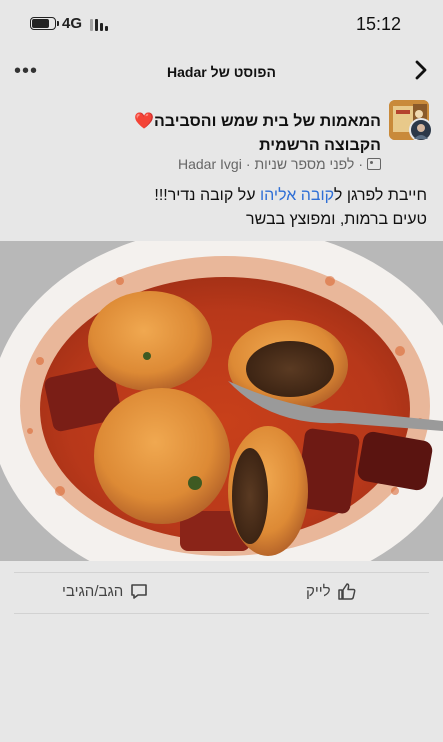  Describe the element at coordinates (318, 591) in the screenshot. I see `like-label: לייק` at that location.